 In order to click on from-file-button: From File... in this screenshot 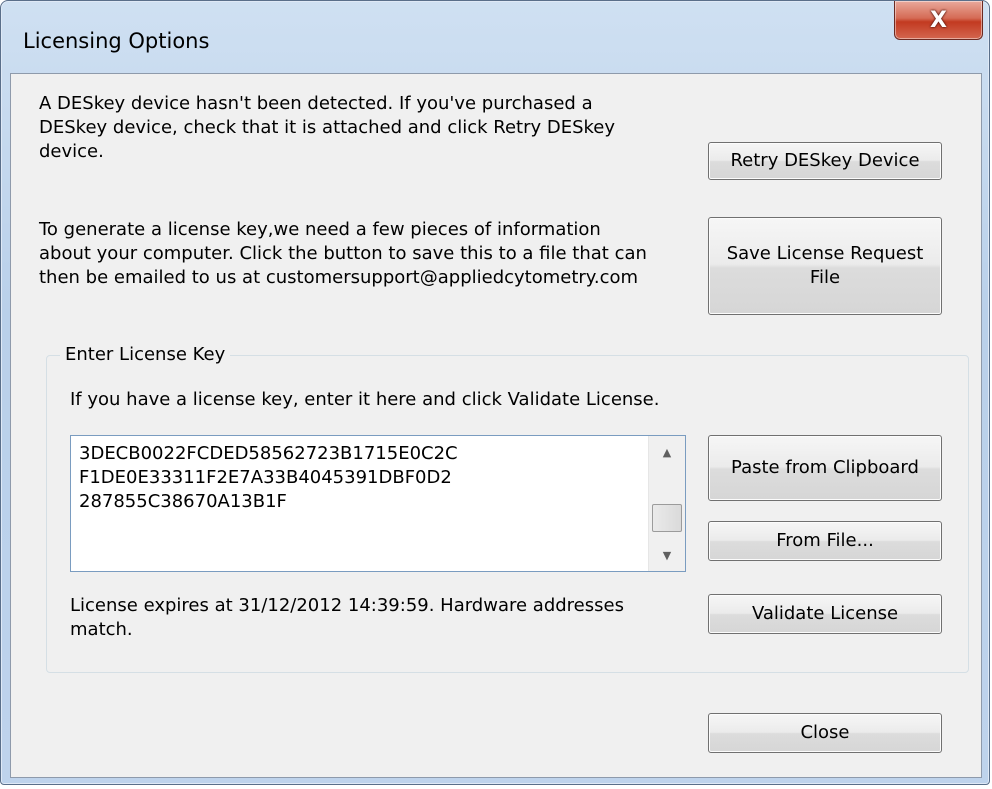, I will do `click(825, 541)`.